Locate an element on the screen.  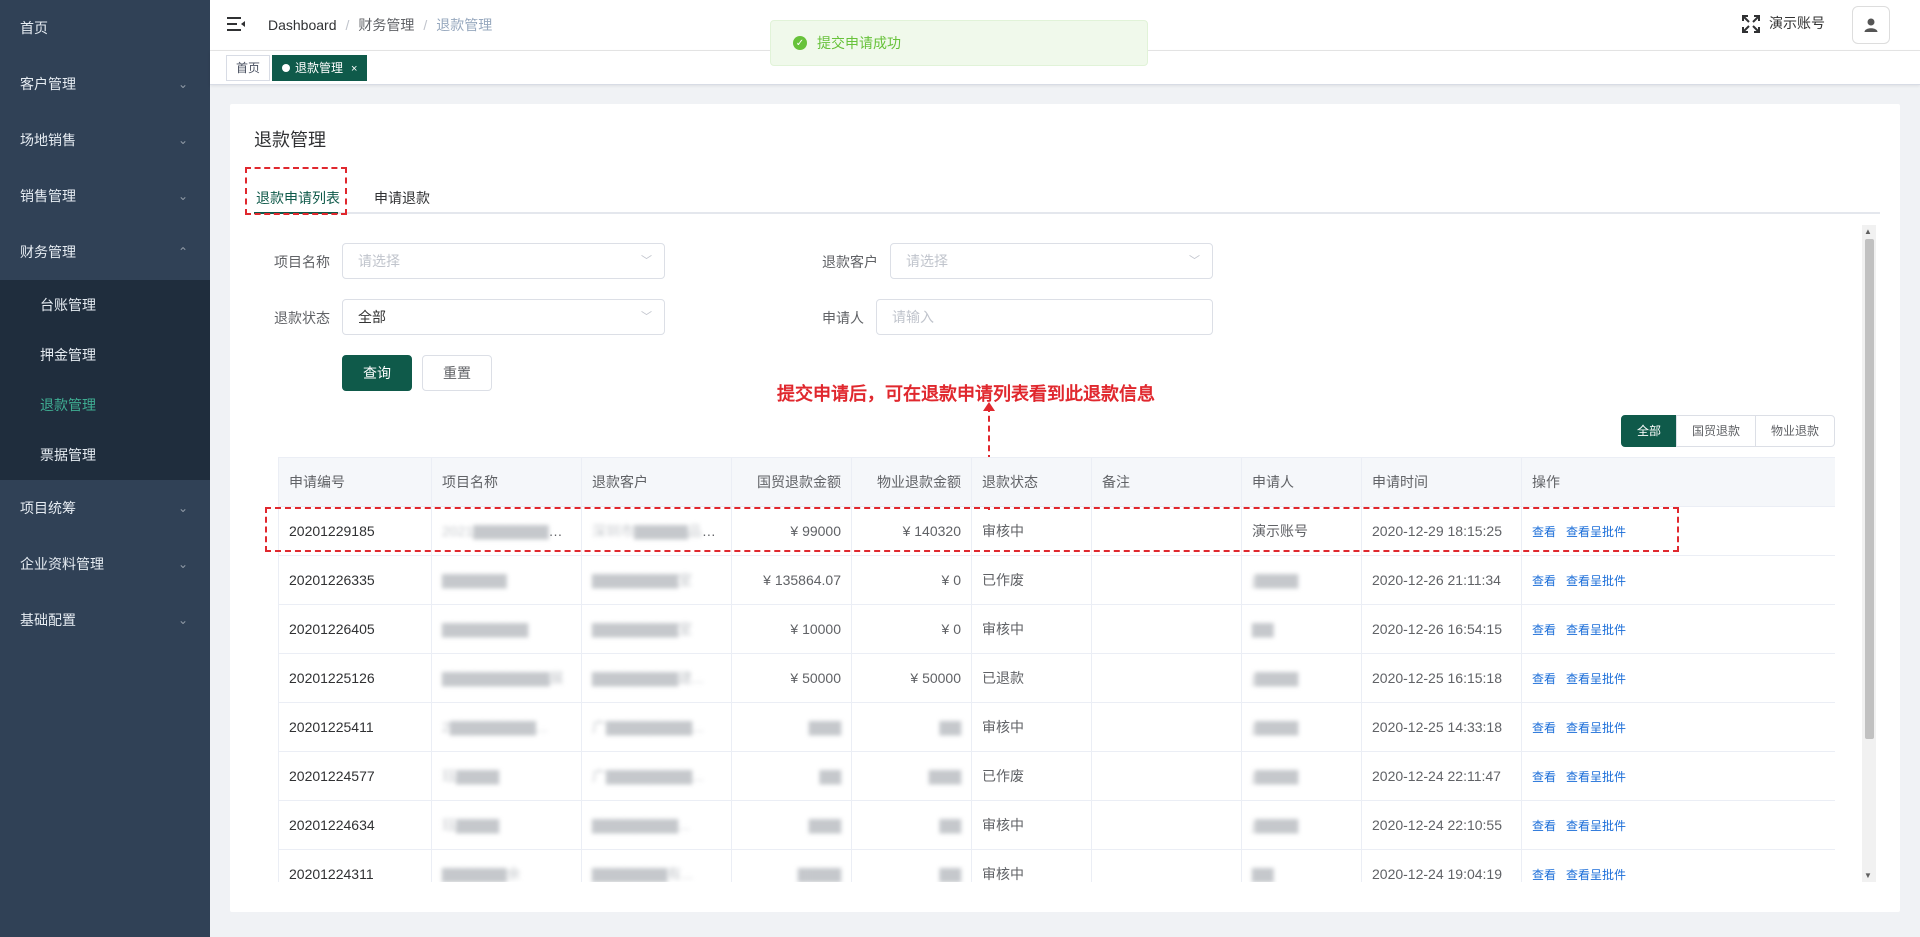
user-name: 演示账号 is located at coordinates (1797, 23).